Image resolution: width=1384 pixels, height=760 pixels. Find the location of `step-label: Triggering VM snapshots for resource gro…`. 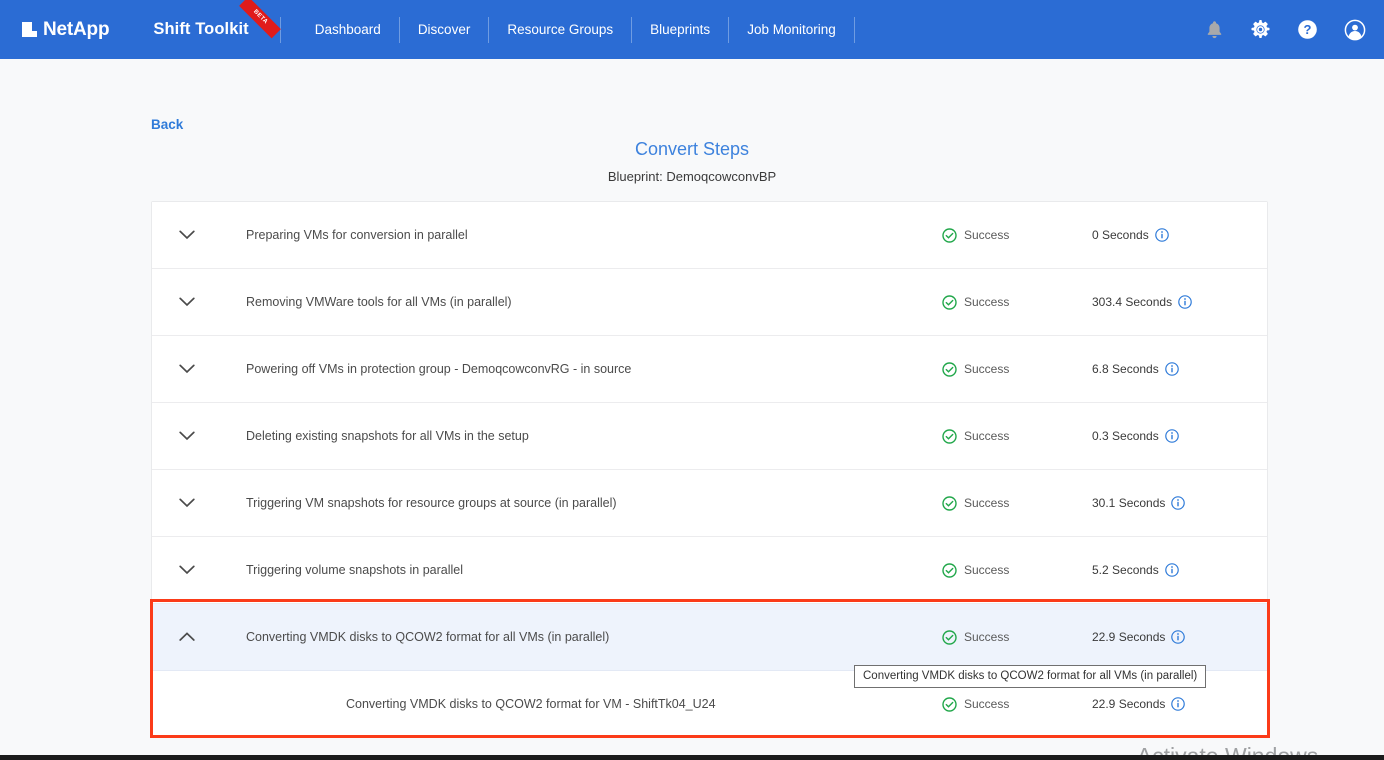

step-label: Triggering VM snapshots for resource gro… is located at coordinates (431, 503).